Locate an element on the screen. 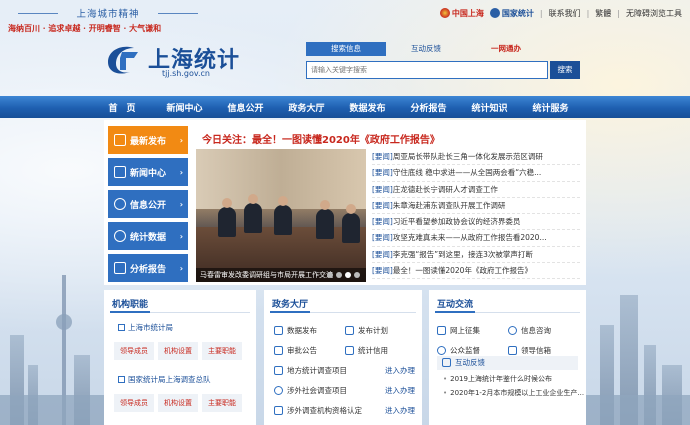 This screenshot has width=690, height=425. newspaper-icon is located at coordinates (120, 172).